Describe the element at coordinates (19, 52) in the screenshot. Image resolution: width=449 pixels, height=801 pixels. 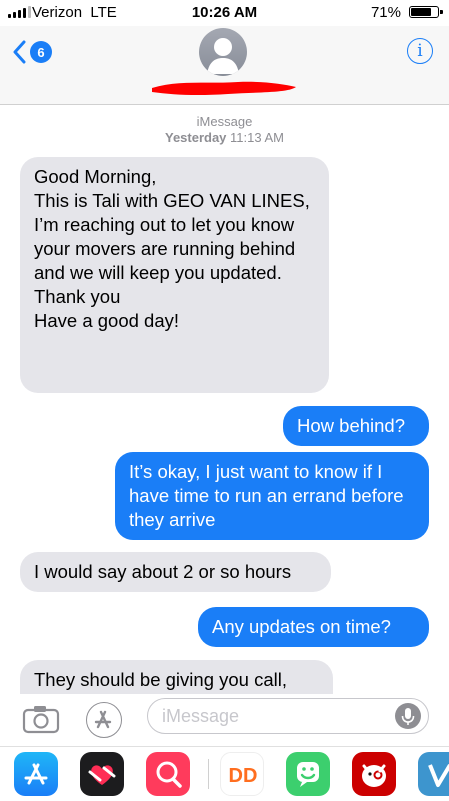
I see `chevron-left-icon` at that location.